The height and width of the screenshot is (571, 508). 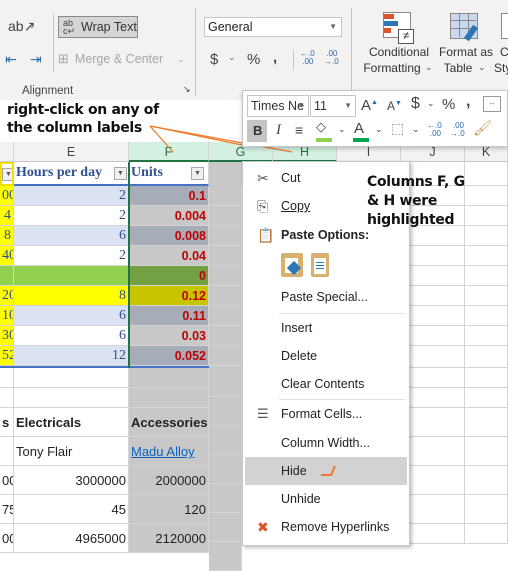 I want to click on comma-button: ,, so click(x=468, y=102).